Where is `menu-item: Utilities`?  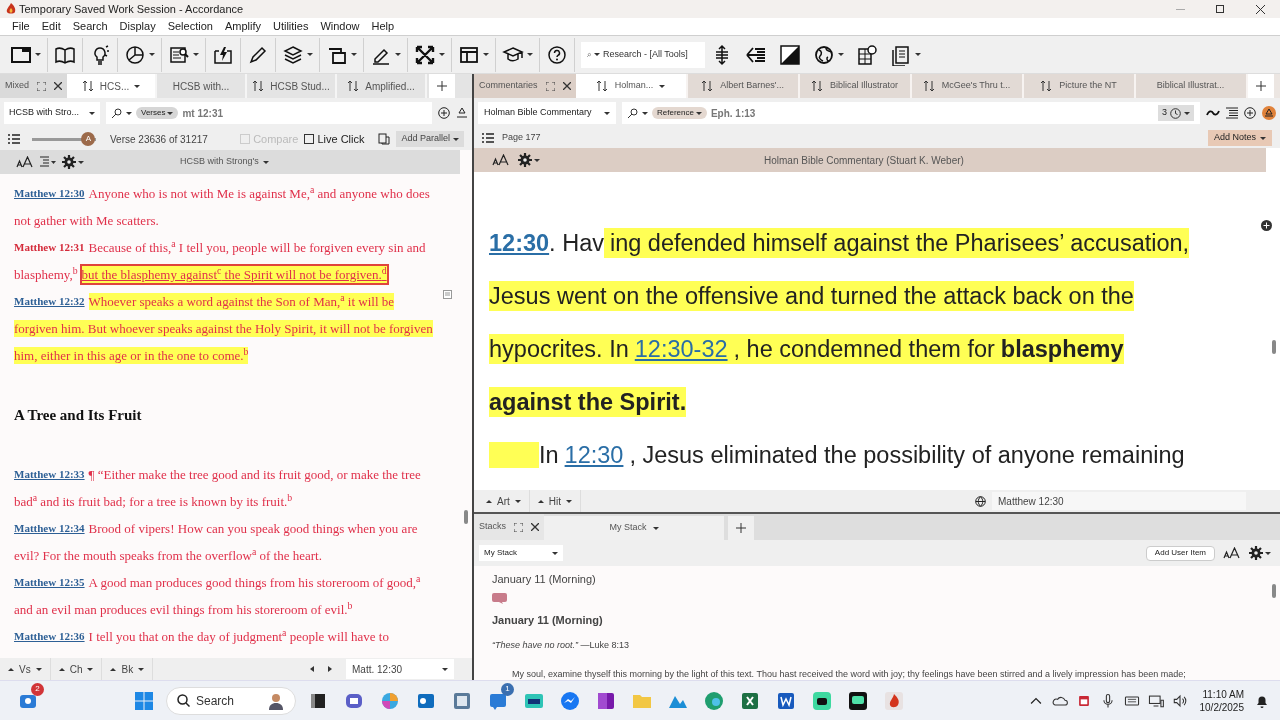
menu-item: Utilities is located at coordinates (290, 26).